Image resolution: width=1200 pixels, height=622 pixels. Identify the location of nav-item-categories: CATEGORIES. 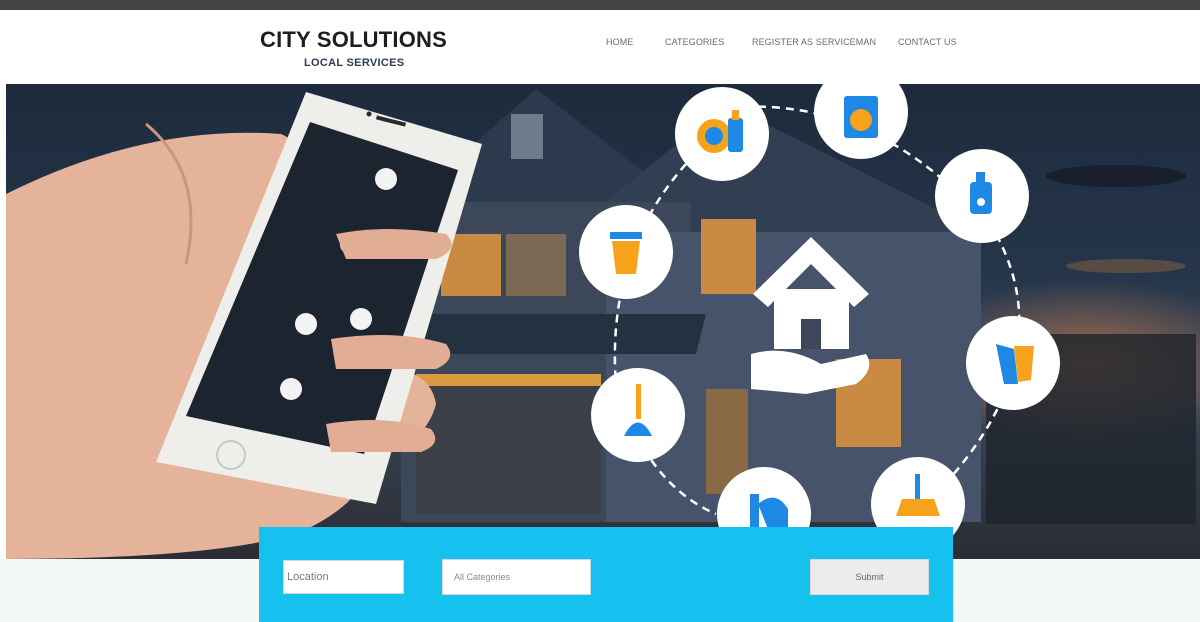
(694, 42).